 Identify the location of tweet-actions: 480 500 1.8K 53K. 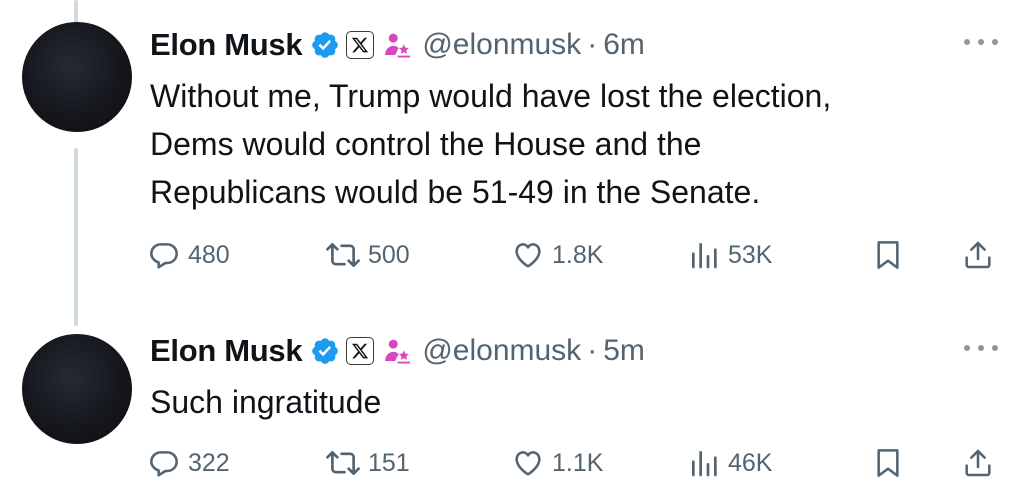
(578, 255).